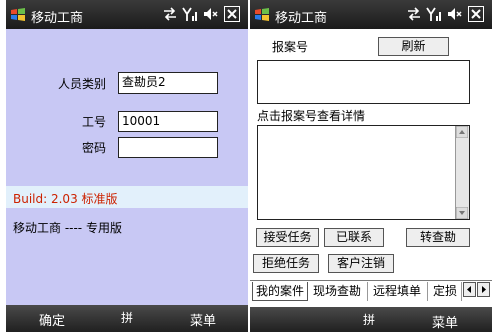  I want to click on build-band: Build: 2.03 标准版, so click(127, 197).